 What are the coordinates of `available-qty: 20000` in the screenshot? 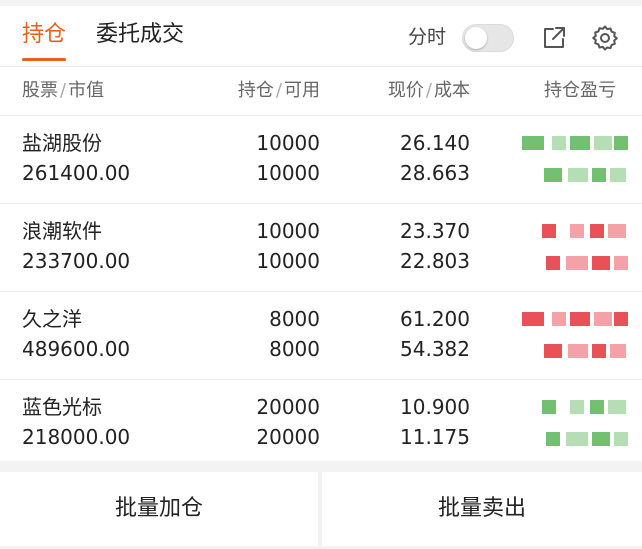 It's located at (288, 437).